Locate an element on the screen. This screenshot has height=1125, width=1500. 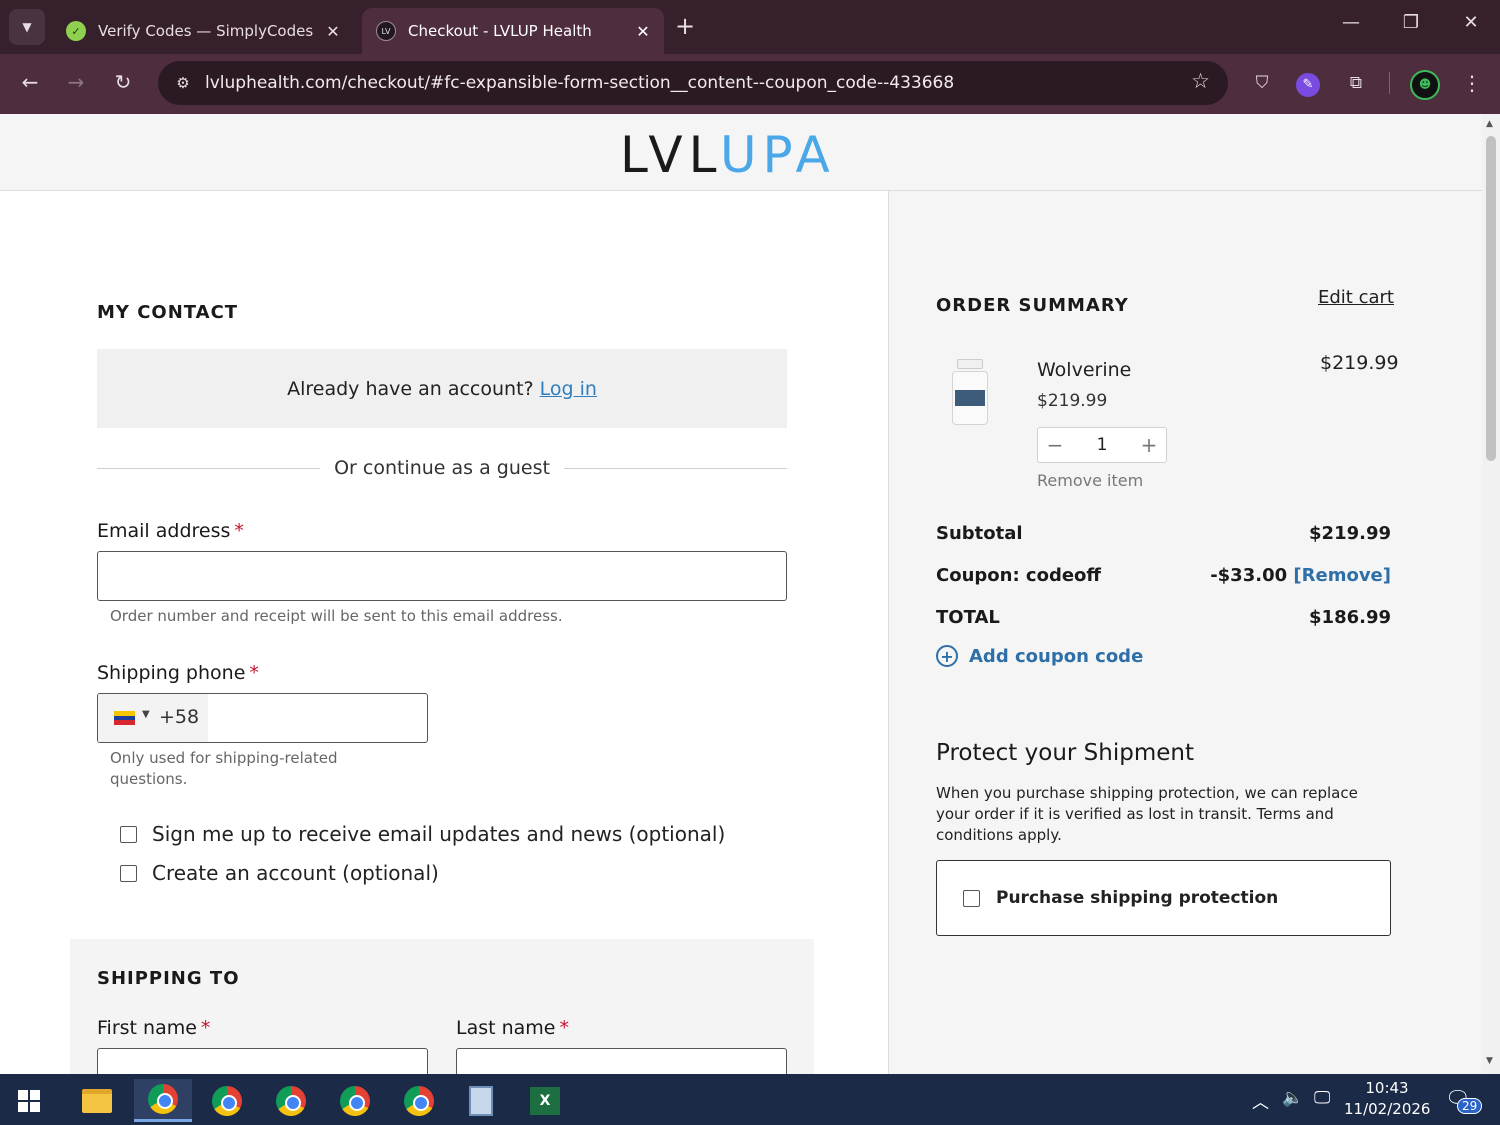
excel-icon: X is located at coordinates (545, 1100).